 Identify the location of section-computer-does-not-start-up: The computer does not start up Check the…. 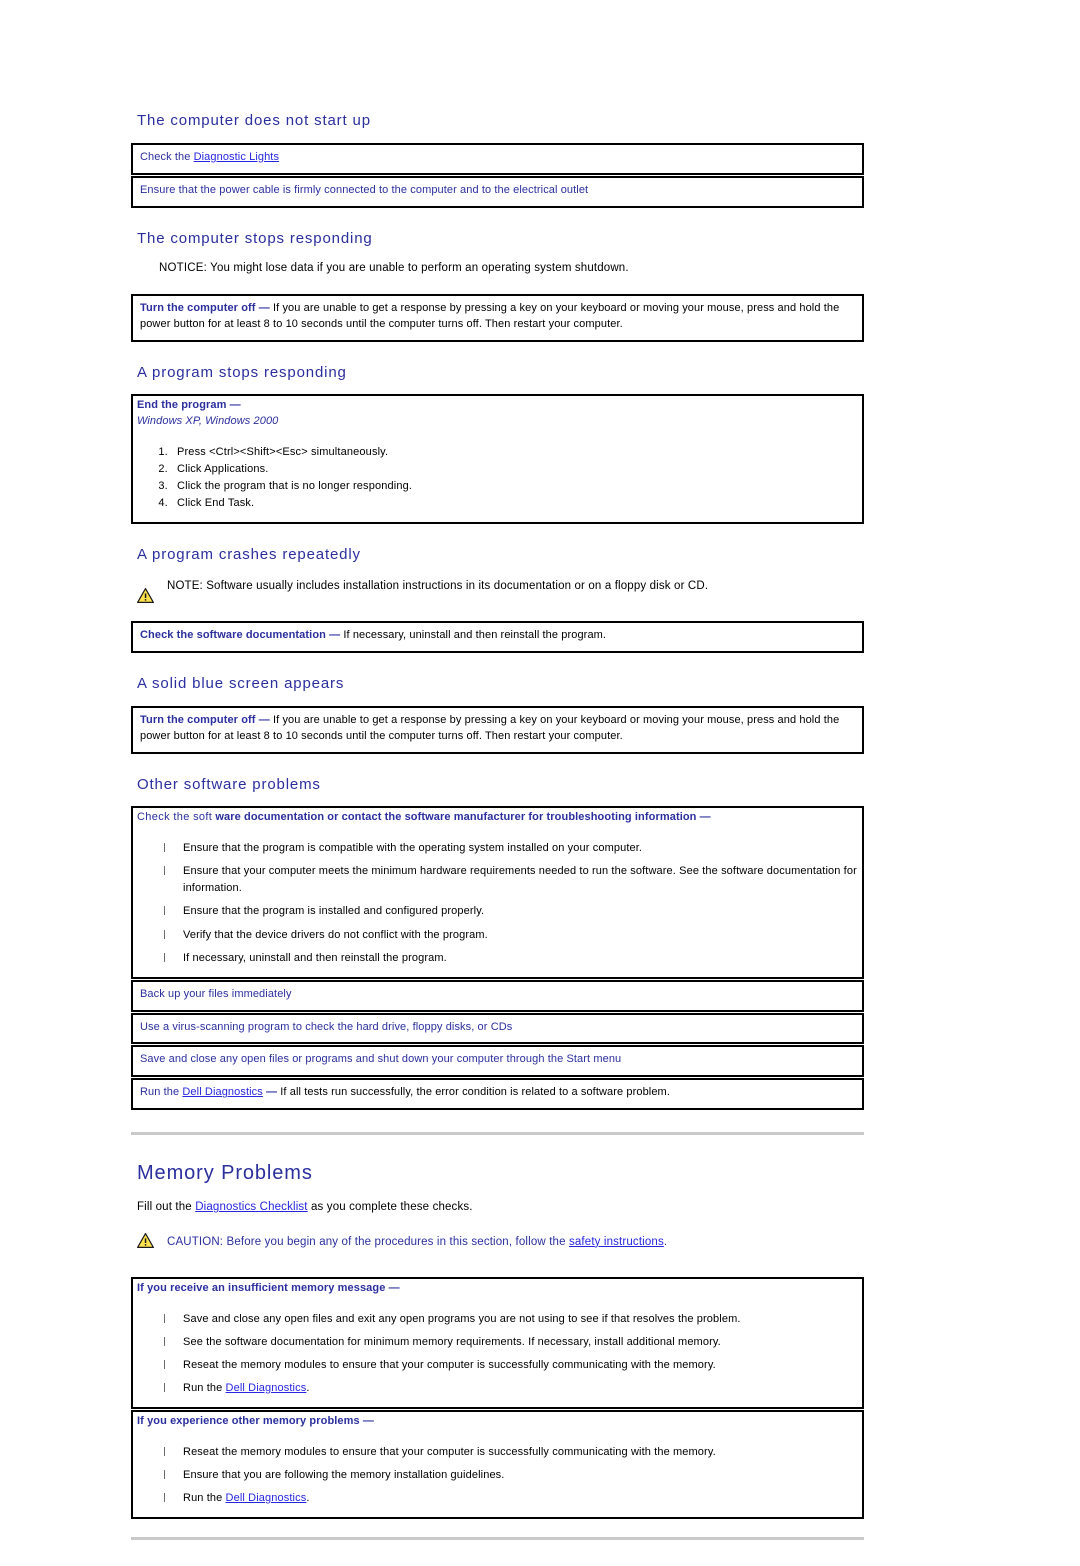
(497, 160).